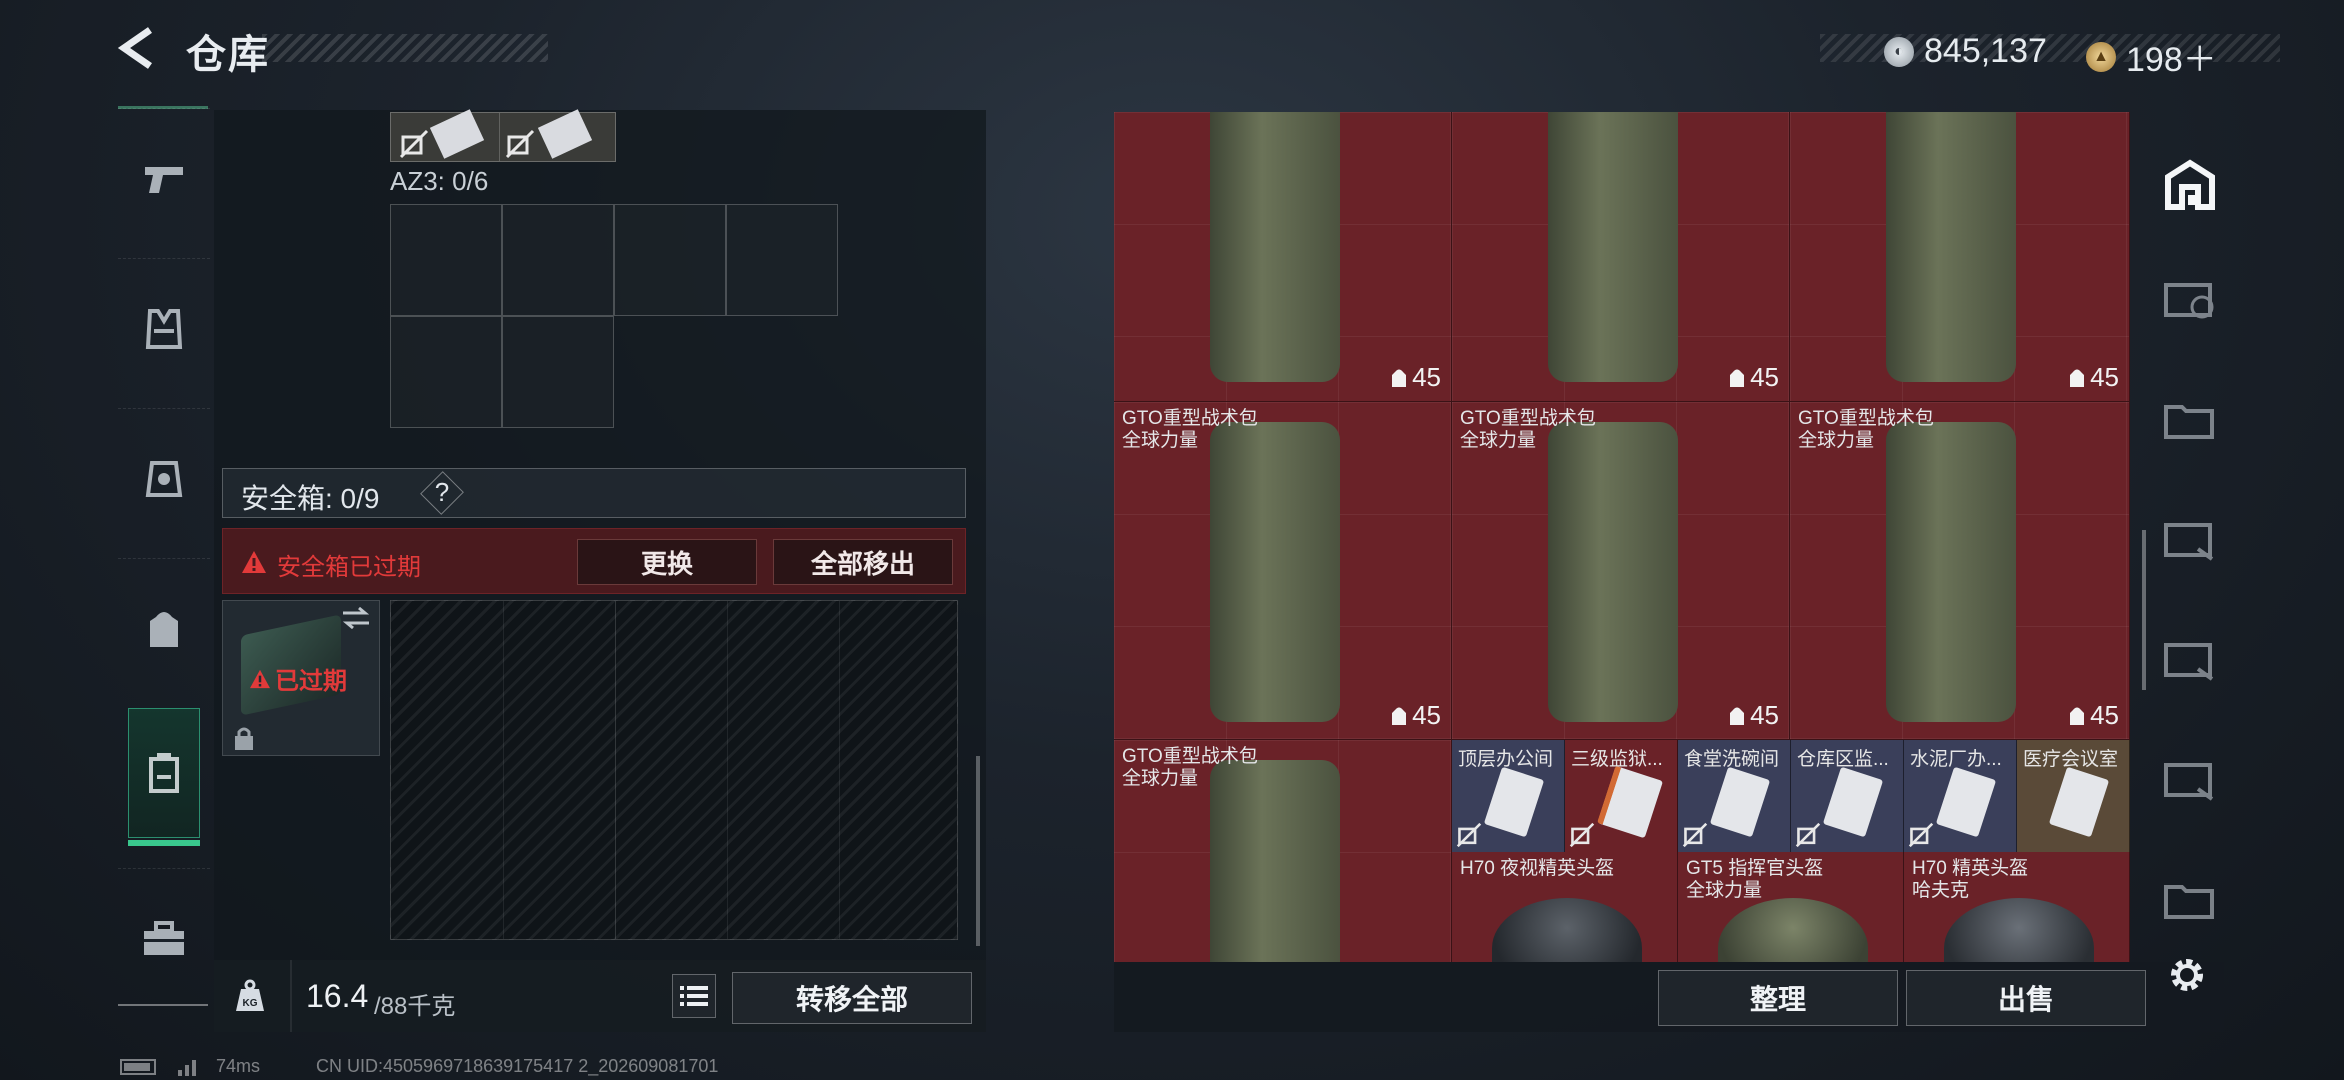 Image resolution: width=2344 pixels, height=1080 pixels. Describe the element at coordinates (2019, 930) in the screenshot. I see `helmet-image` at that location.